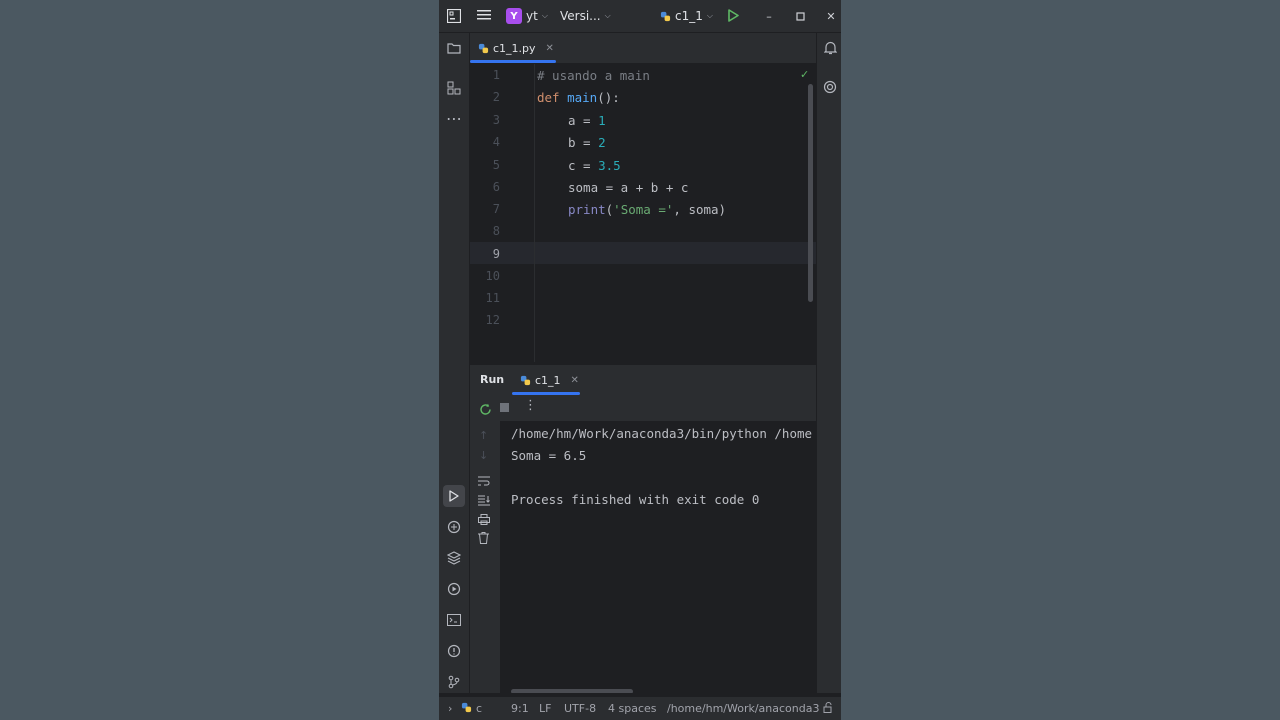 The width and height of the screenshot is (1280, 720). What do you see at coordinates (492, 320) in the screenshot?
I see `line-number: 12` at bounding box center [492, 320].